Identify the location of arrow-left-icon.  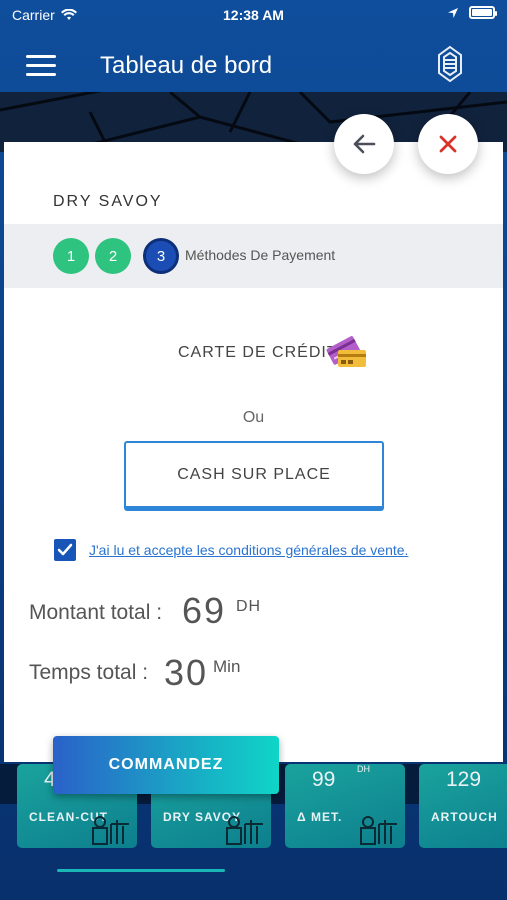
(364, 144).